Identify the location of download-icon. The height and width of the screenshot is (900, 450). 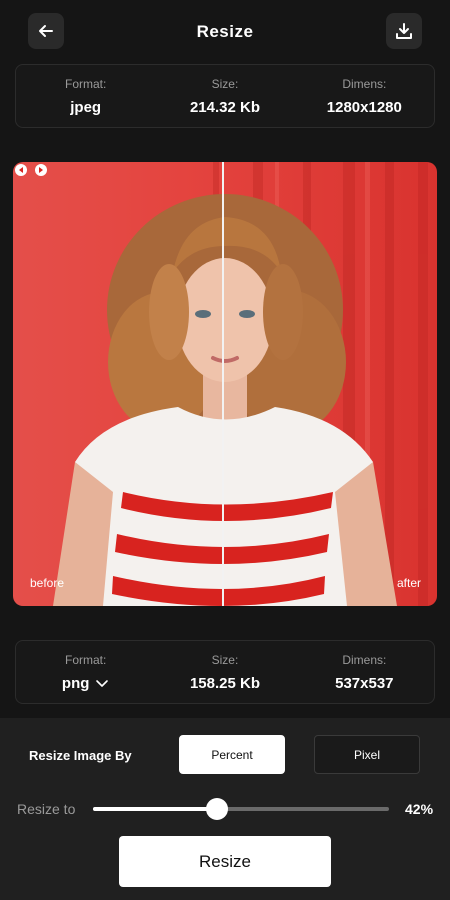
(404, 31).